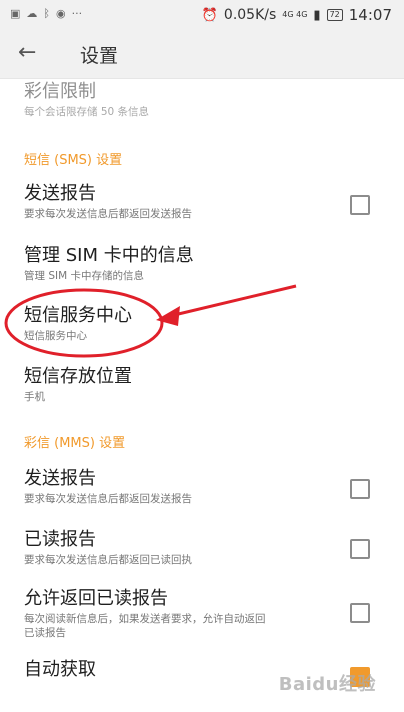 The width and height of the screenshot is (404, 712). I want to click on network-type: 4G 4G, so click(295, 14).